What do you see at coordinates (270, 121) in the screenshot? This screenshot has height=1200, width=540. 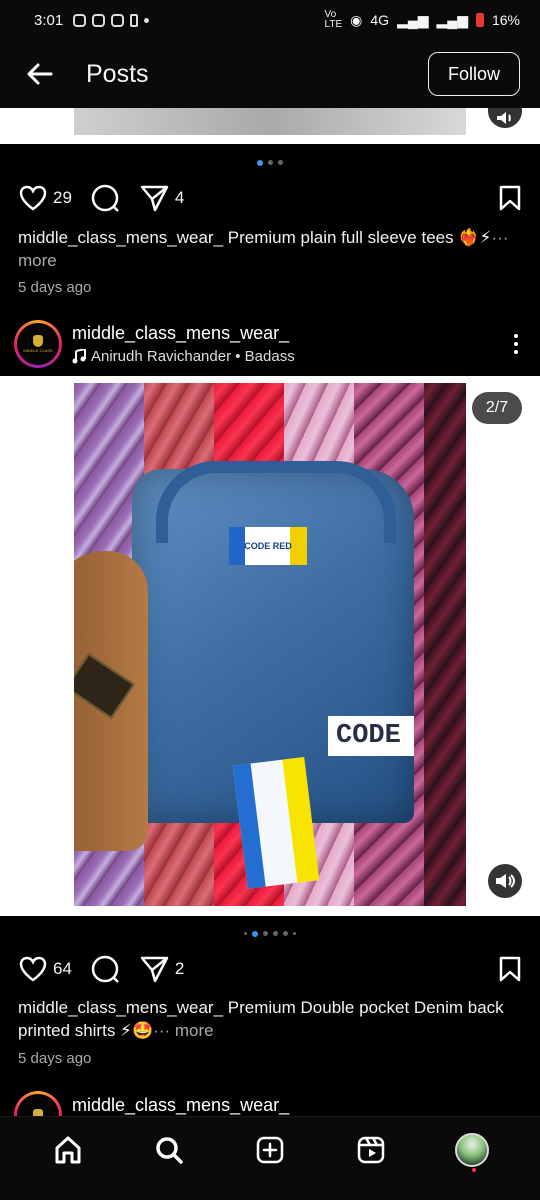 I see `post-image` at bounding box center [270, 121].